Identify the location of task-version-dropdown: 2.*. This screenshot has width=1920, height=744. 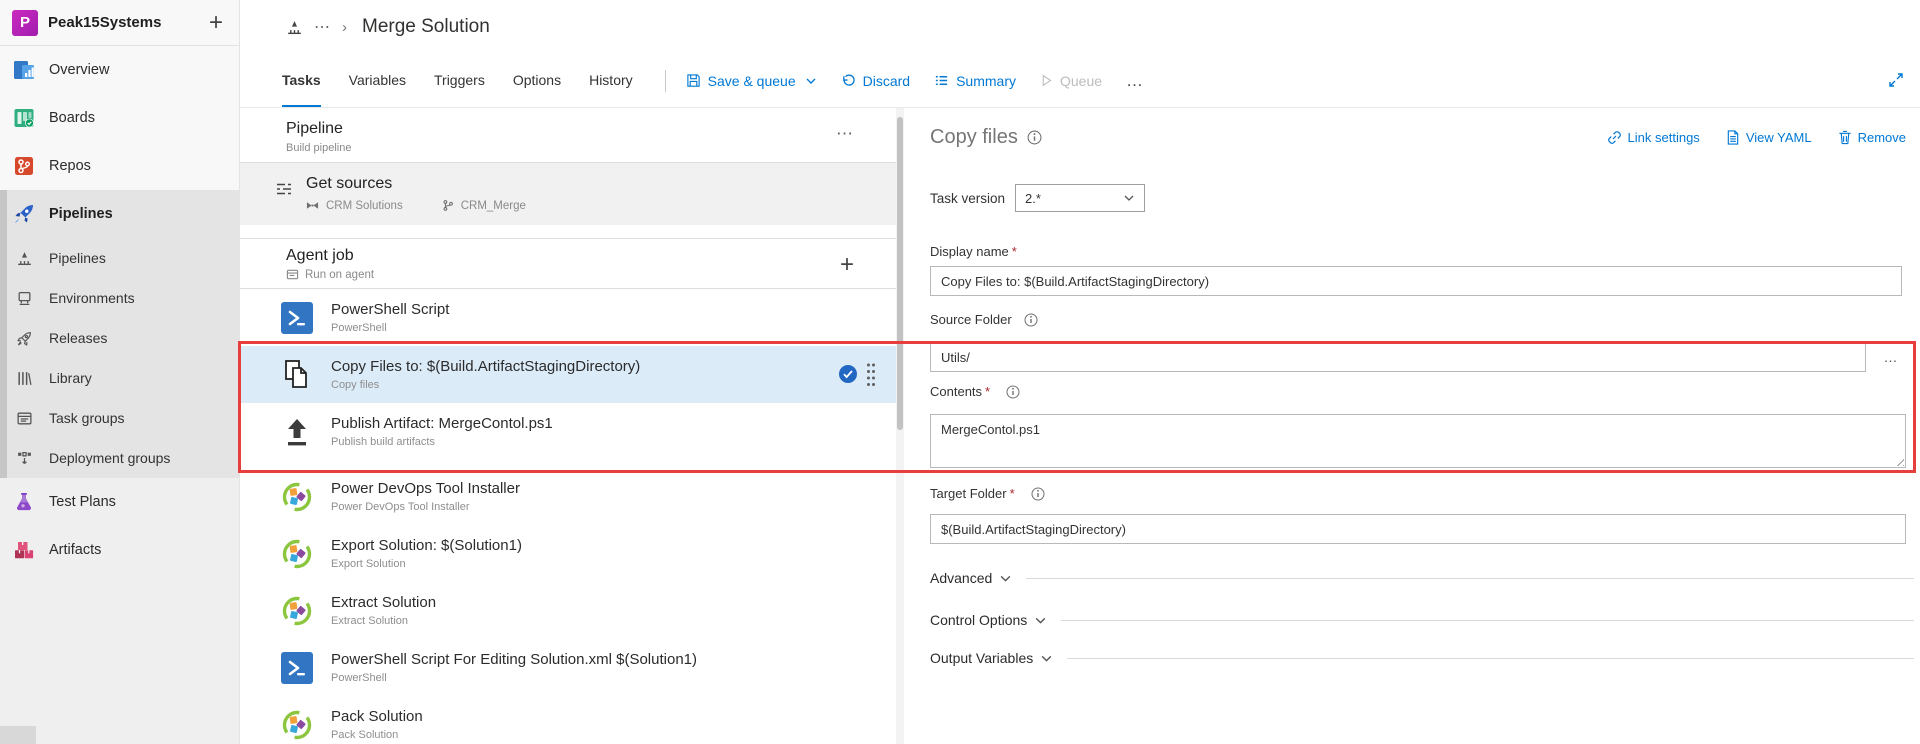
(1080, 198).